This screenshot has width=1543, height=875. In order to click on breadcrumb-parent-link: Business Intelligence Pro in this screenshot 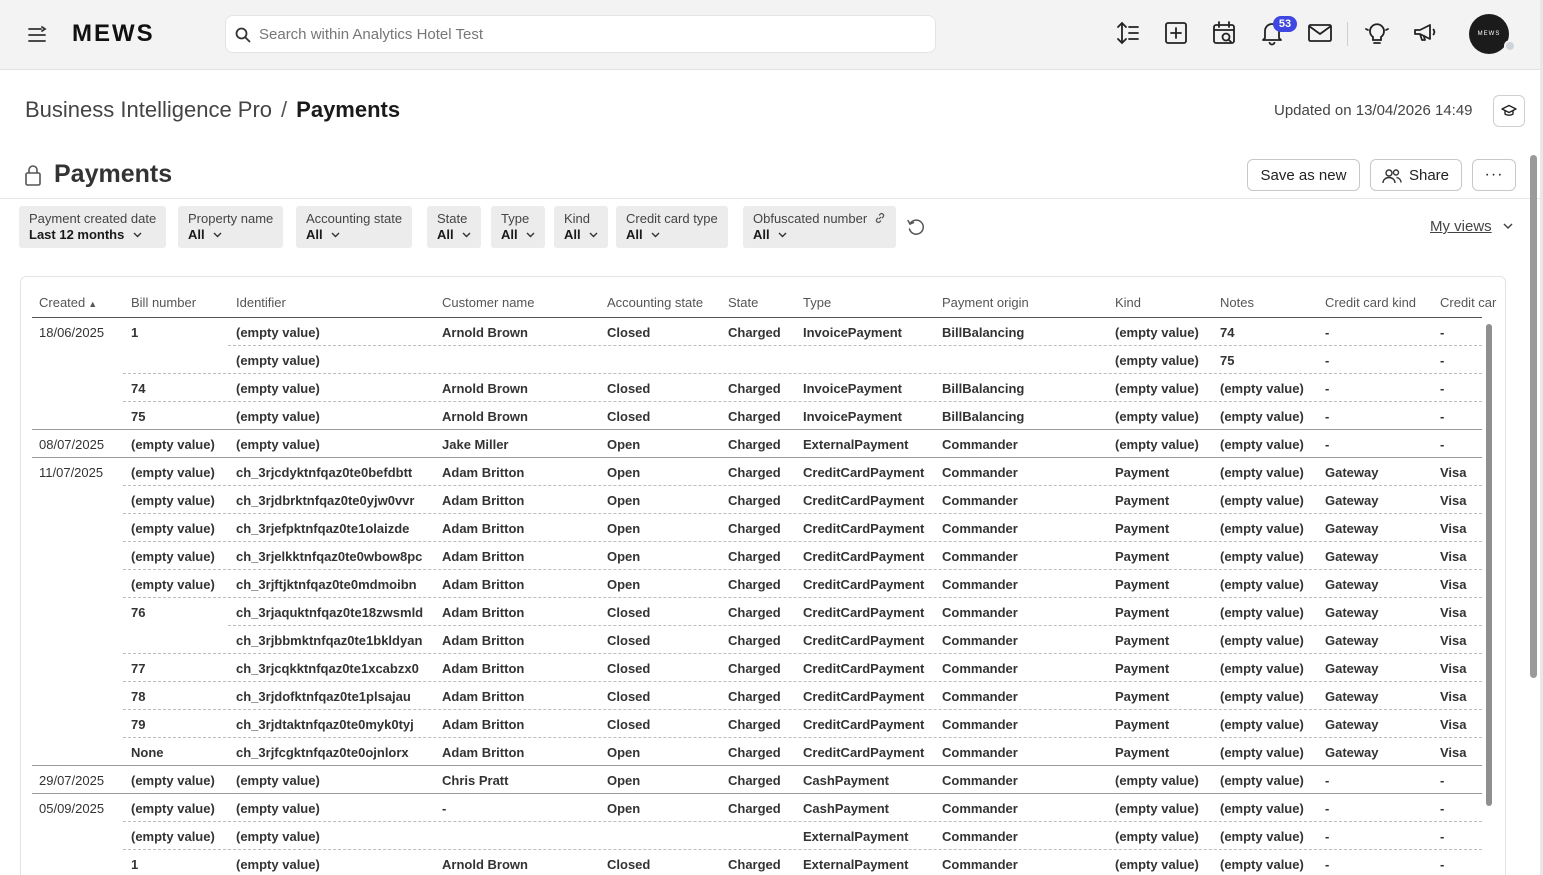, I will do `click(148, 109)`.